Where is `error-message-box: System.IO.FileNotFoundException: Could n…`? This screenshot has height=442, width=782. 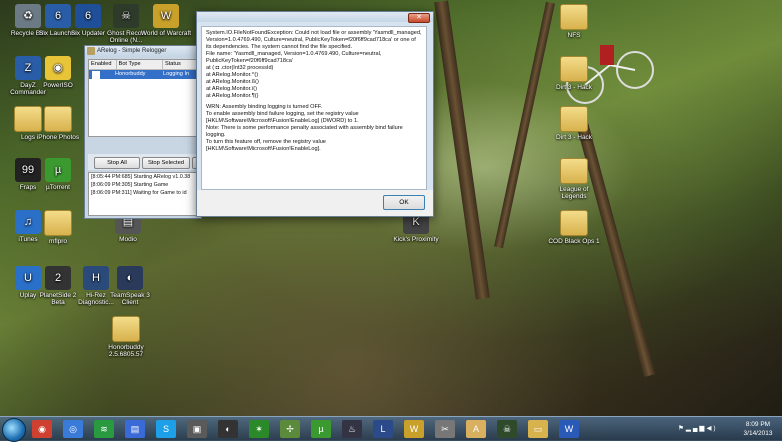
error-message-box: System.IO.FileNotFoundException: Could n… is located at coordinates (314, 108).